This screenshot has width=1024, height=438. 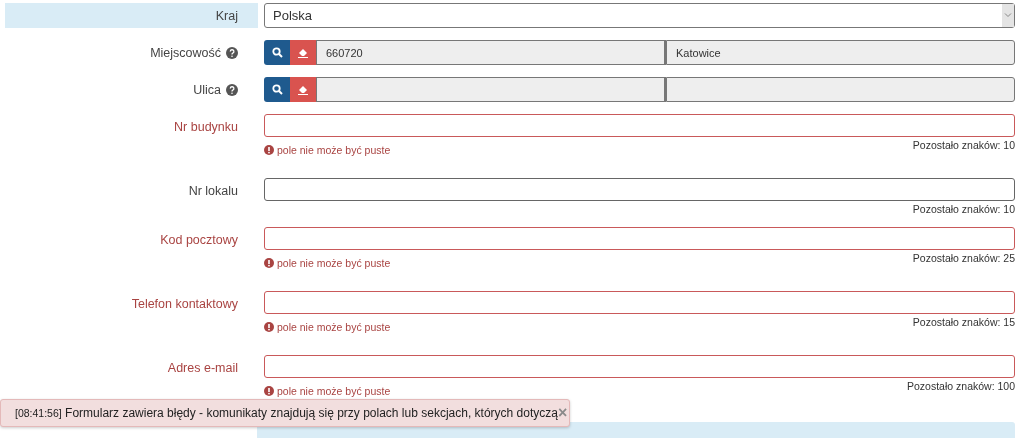 What do you see at coordinates (961, 386) in the screenshot?
I see `character-counter: Pozostało znaków: 100` at bounding box center [961, 386].